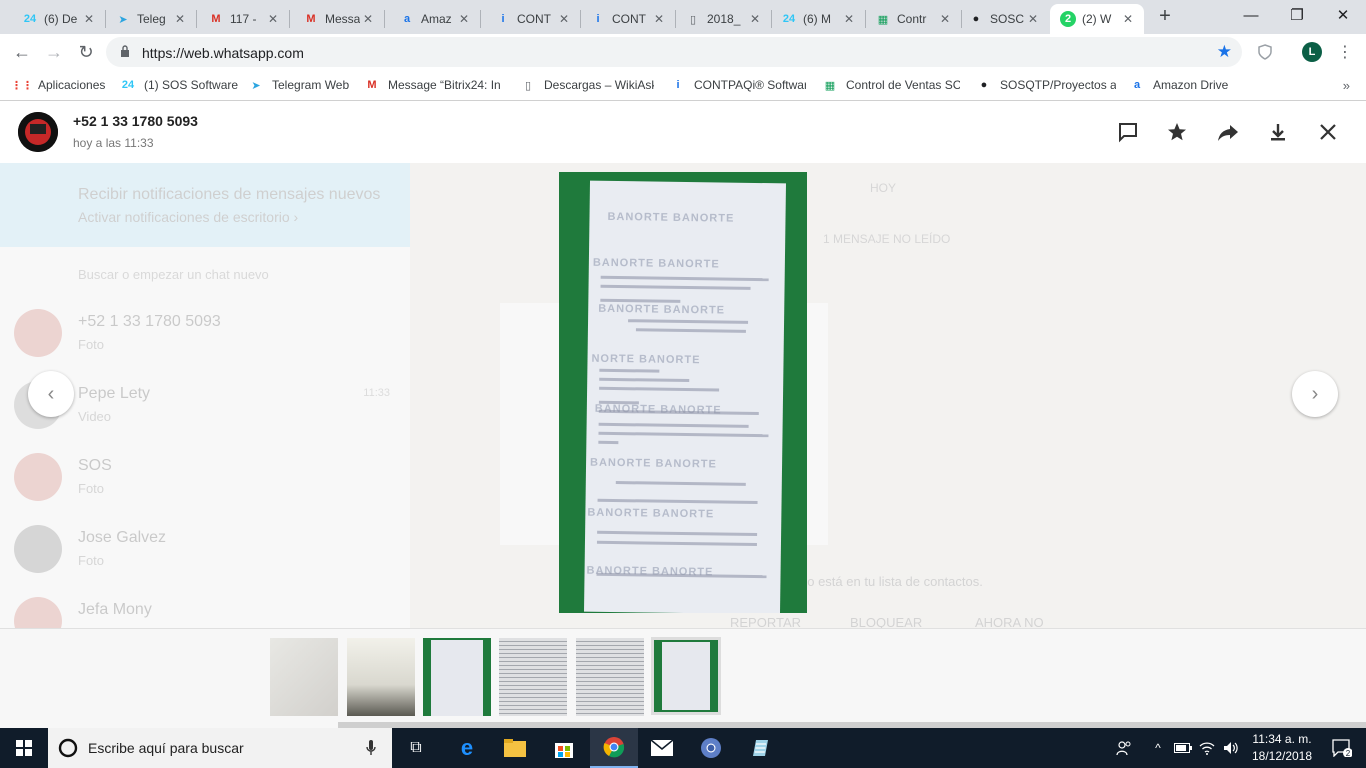 The height and width of the screenshot is (768, 1366). Describe the element at coordinates (984, 85) in the screenshot. I see `github-icon: ●` at that location.